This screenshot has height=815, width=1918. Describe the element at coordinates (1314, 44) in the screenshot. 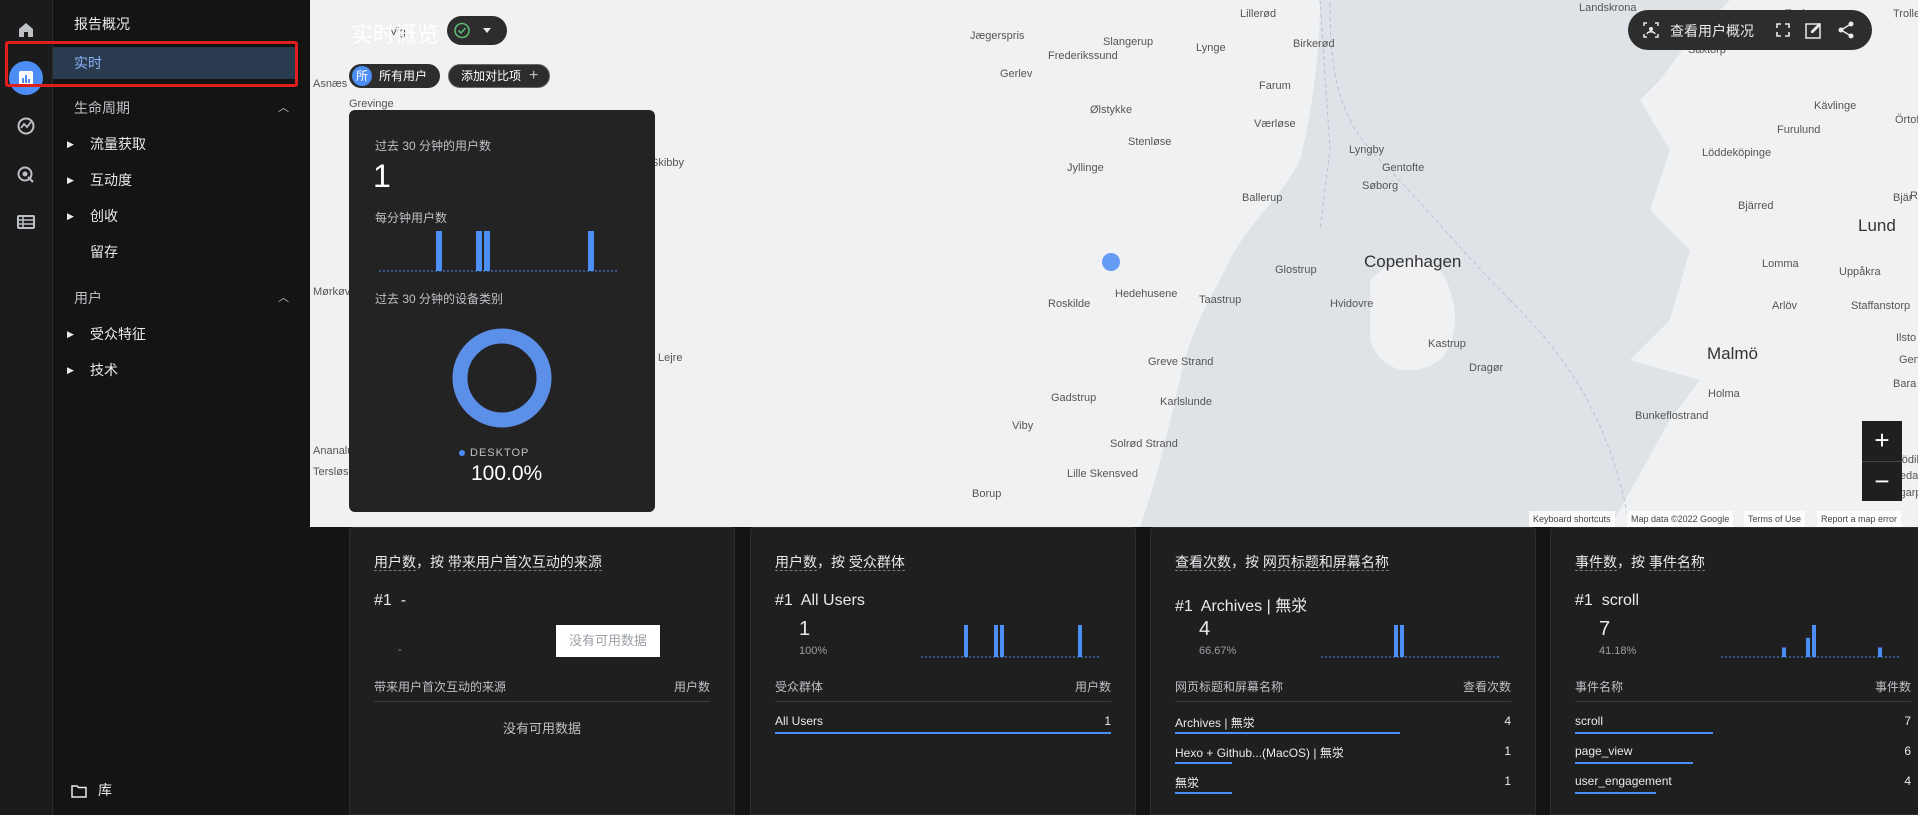

I see `map-label: Birkerød` at that location.